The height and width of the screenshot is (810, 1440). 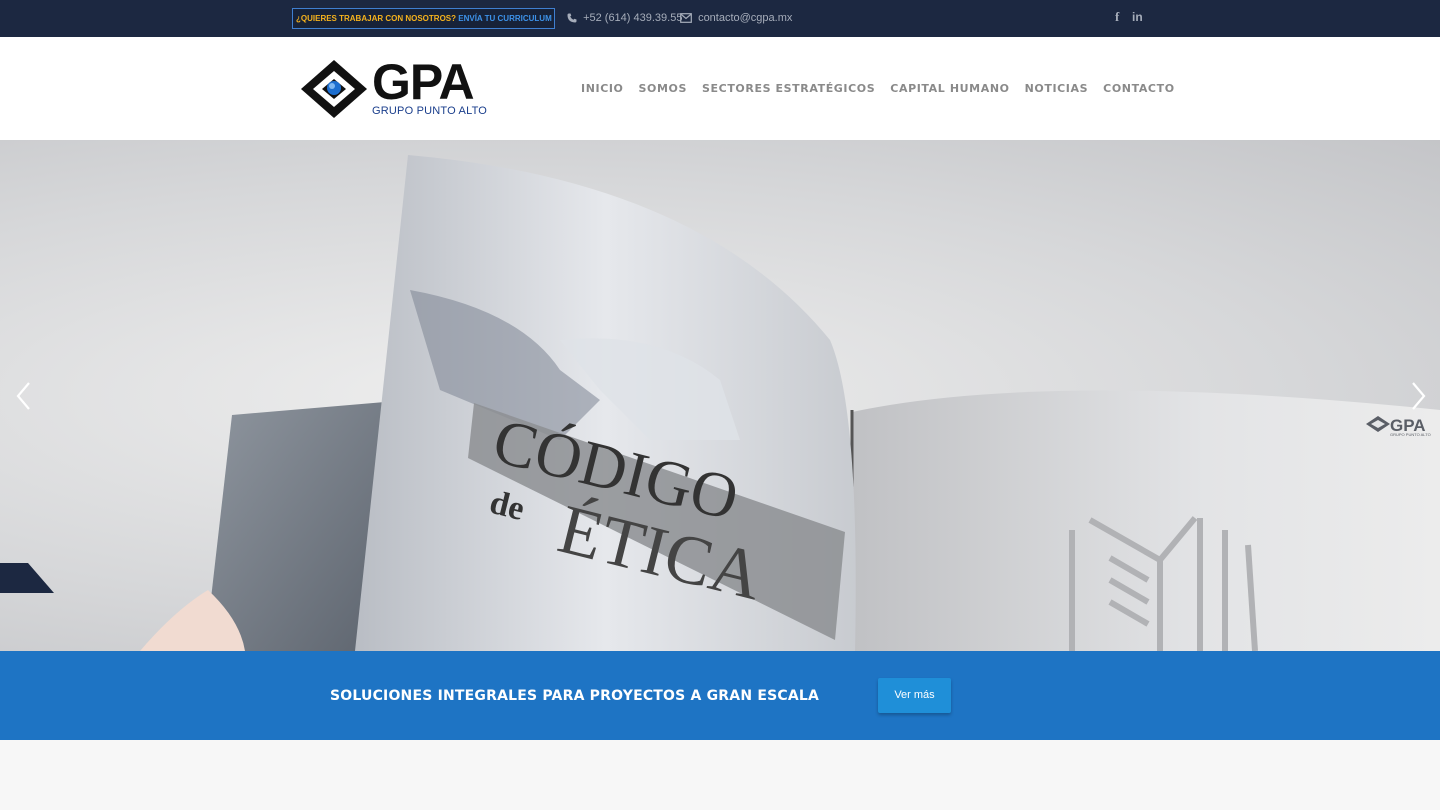 I want to click on logo-text: GPA, so click(x=423, y=82).